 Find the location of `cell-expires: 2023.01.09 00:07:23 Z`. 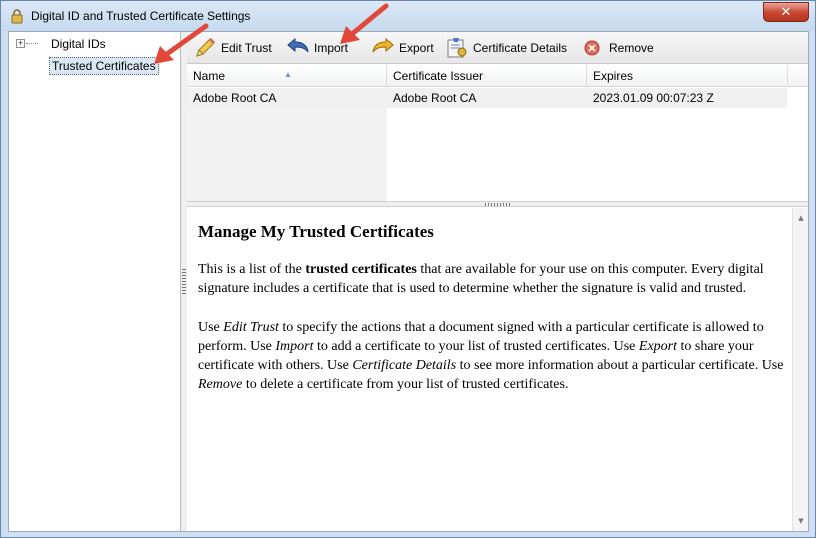

cell-expires: 2023.01.09 00:07:23 Z is located at coordinates (653, 98).